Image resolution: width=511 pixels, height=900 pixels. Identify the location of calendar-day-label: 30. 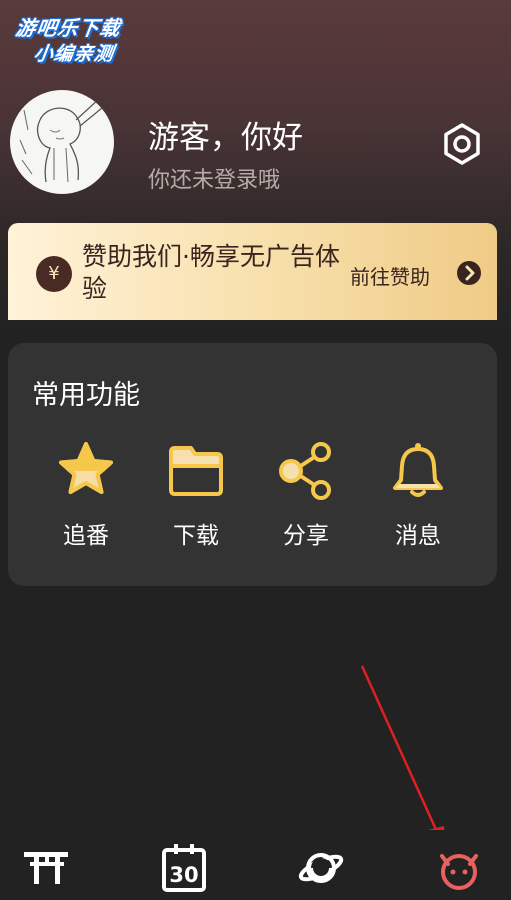
(183, 875).